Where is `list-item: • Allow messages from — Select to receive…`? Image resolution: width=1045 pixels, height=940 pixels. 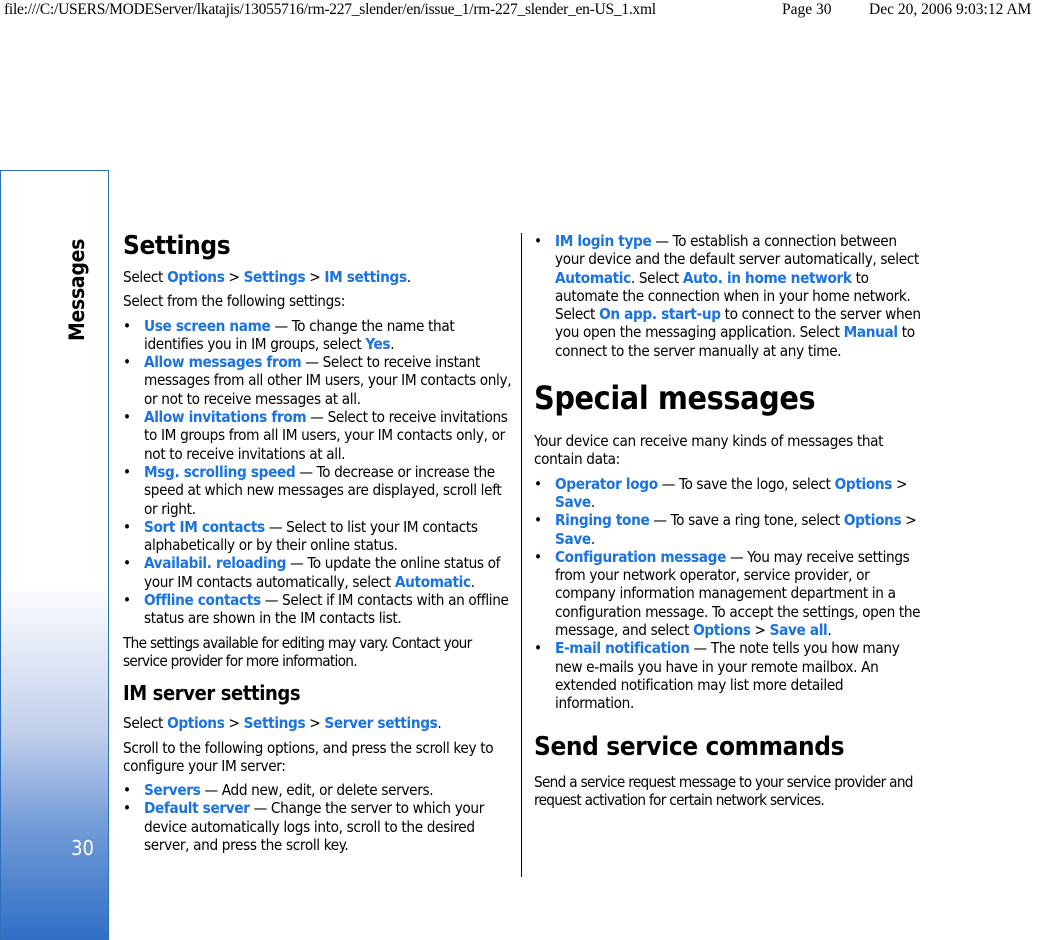 list-item: • Allow messages from — Select to receive… is located at coordinates (318, 380).